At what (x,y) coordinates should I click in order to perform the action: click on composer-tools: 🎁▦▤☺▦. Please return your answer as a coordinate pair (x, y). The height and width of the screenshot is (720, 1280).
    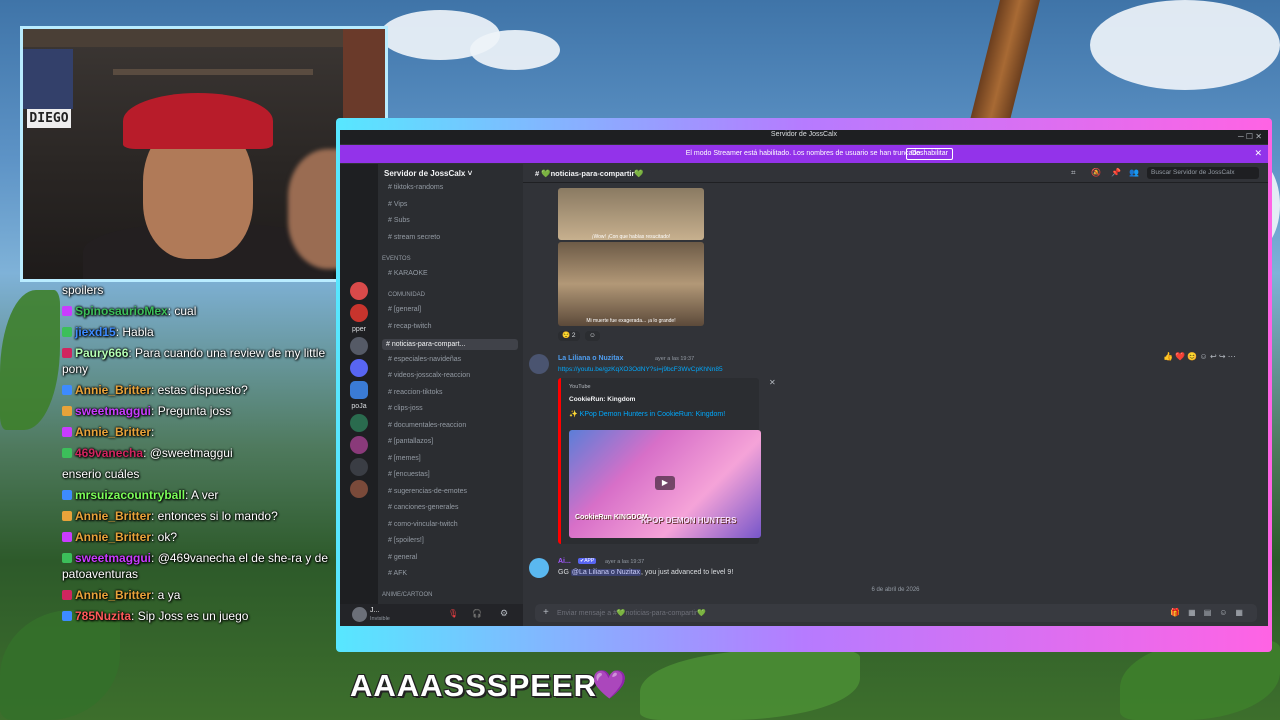
    Looking at the image, I should click on (1210, 612).